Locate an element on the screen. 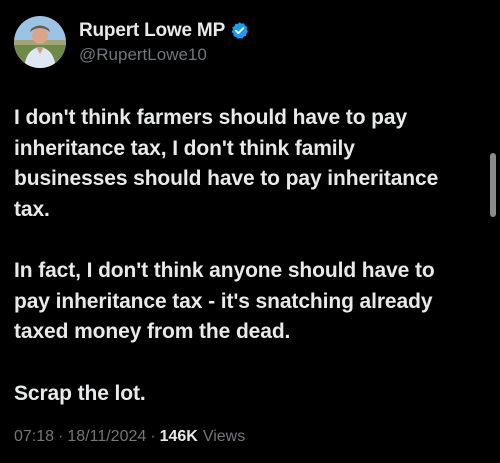 The width and height of the screenshot is (500, 463). author-identity: Rupert Lowe MP @RupertLowe10 is located at coordinates (164, 42).